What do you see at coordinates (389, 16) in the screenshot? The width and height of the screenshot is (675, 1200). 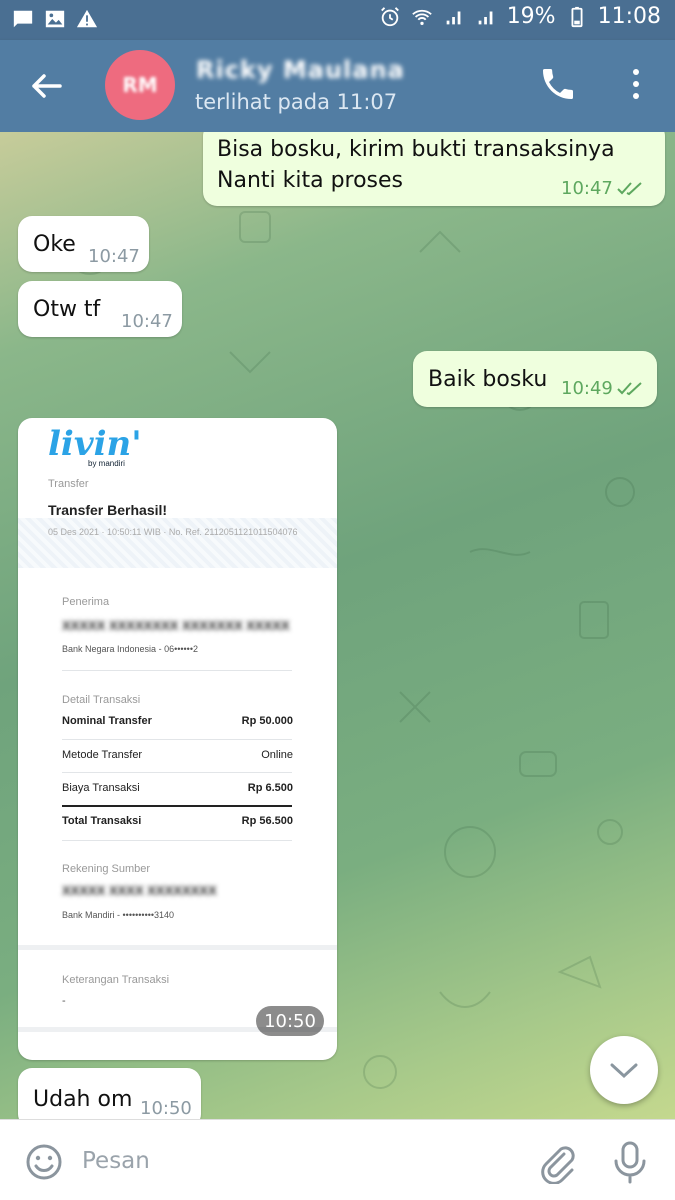 I see `alarm-icon` at bounding box center [389, 16].